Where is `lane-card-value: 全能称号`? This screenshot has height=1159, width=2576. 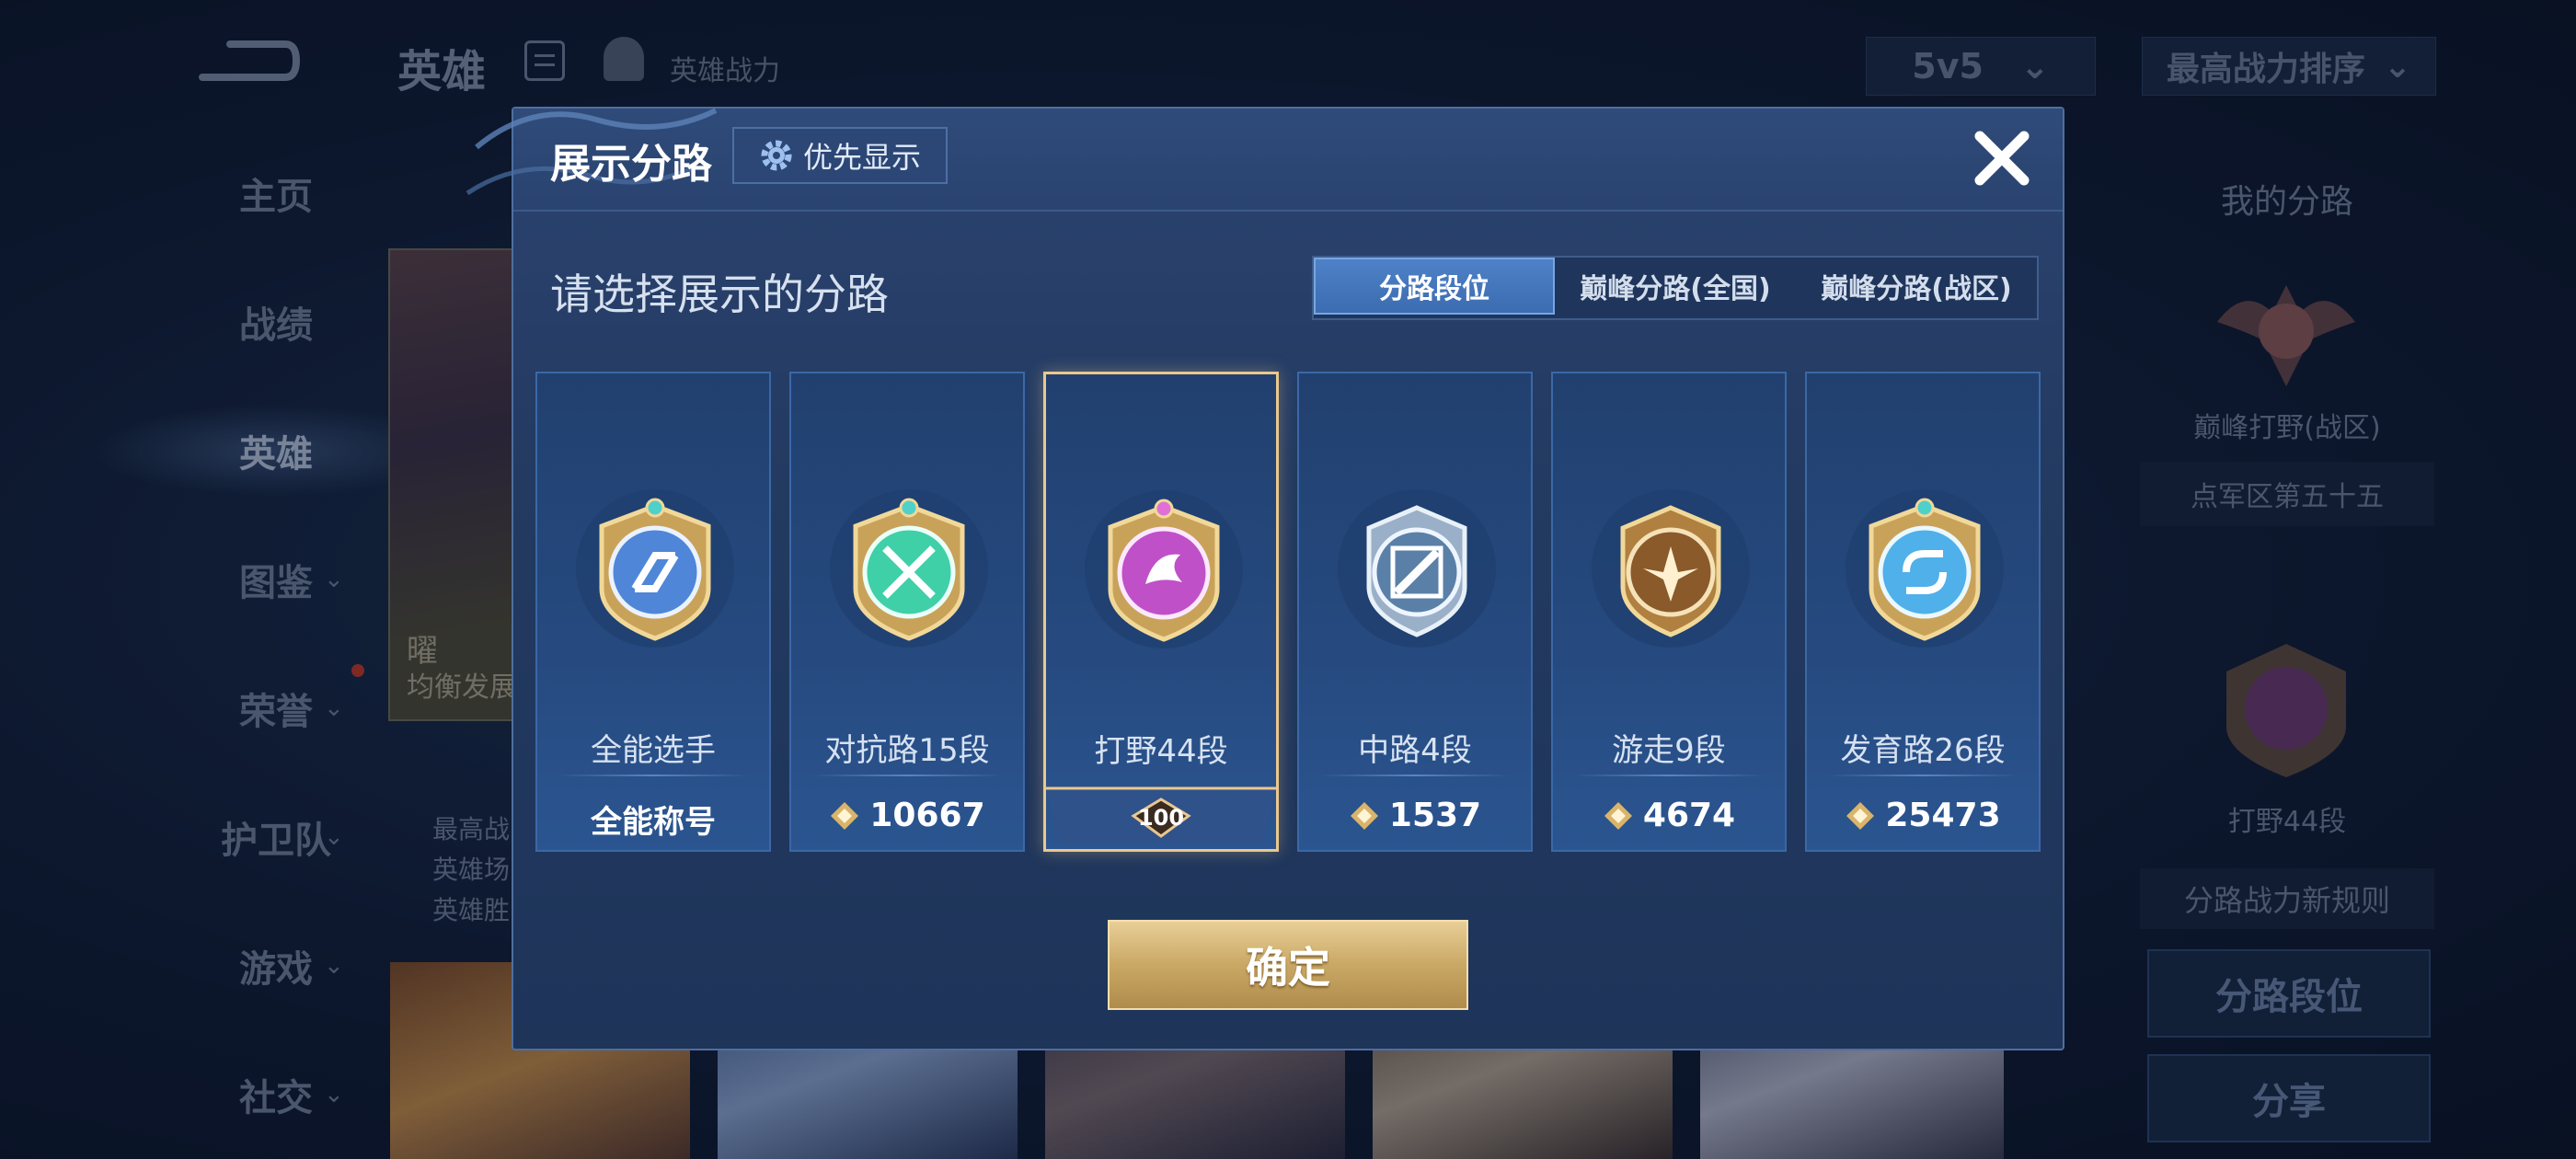 lane-card-value: 全能称号 is located at coordinates (653, 819).